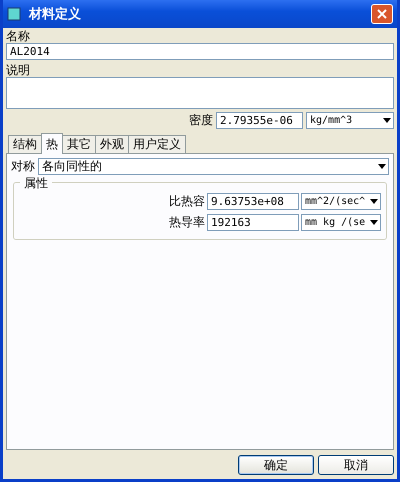 This screenshot has height=482, width=400. What do you see at coordinates (112, 144) in the screenshot?
I see `tab: 外观` at bounding box center [112, 144].